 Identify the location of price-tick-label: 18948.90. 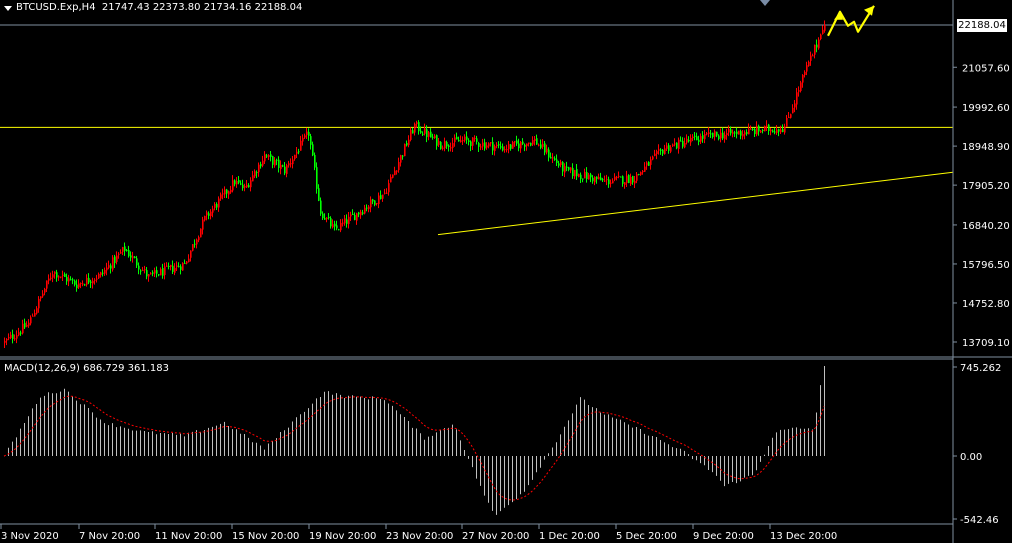
(986, 147).